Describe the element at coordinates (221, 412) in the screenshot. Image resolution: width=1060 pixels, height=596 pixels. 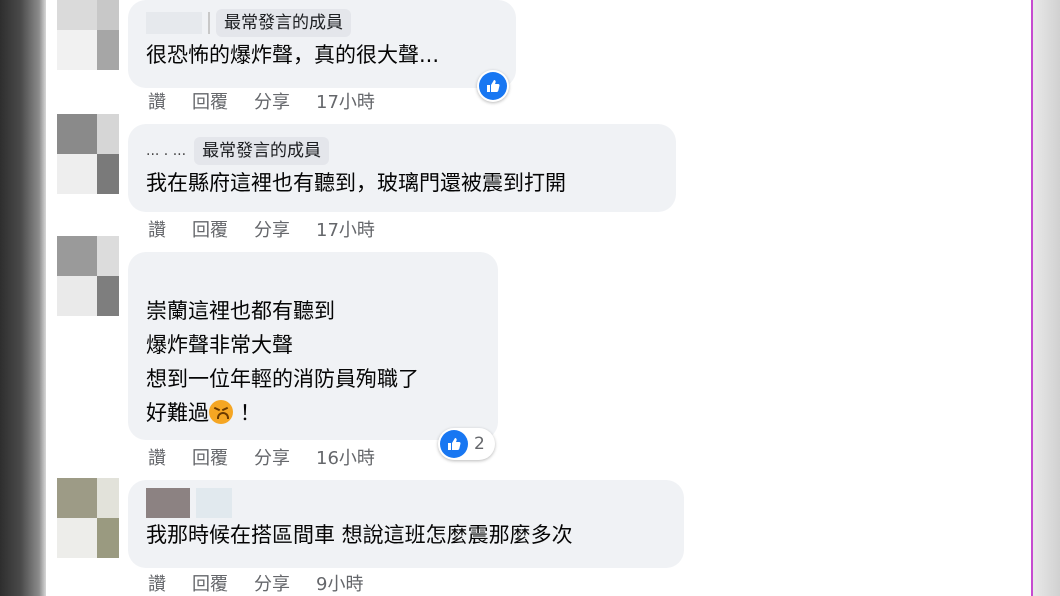
I see `tired-face-emoji-icon` at that location.